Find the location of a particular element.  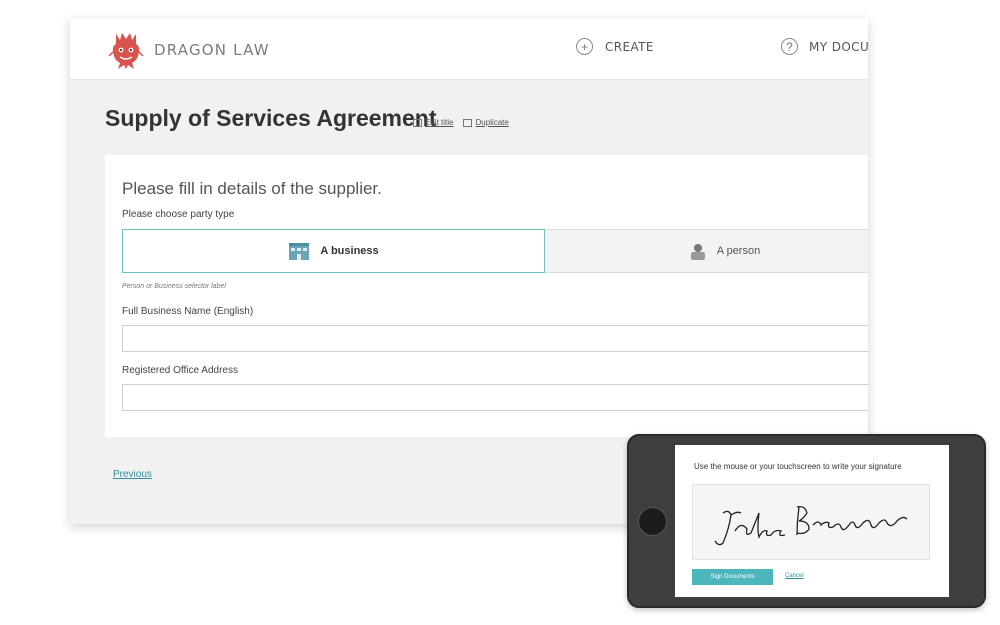

duplicate-label: Duplicate is located at coordinates (492, 122).